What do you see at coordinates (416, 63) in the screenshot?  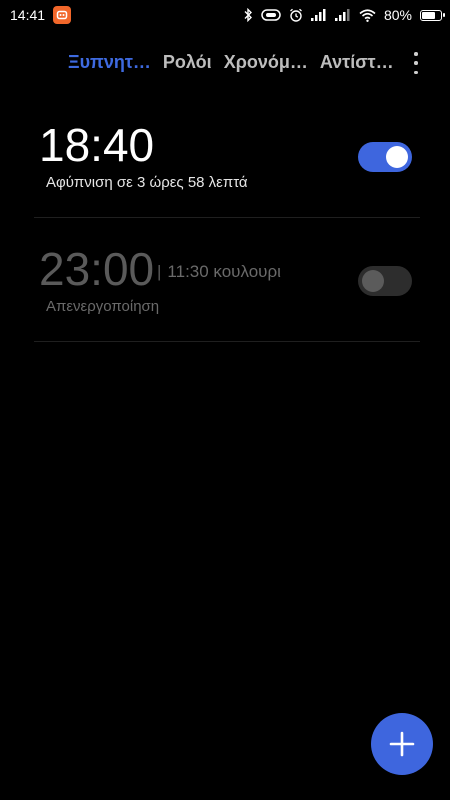 I see `more-options-icon` at bounding box center [416, 63].